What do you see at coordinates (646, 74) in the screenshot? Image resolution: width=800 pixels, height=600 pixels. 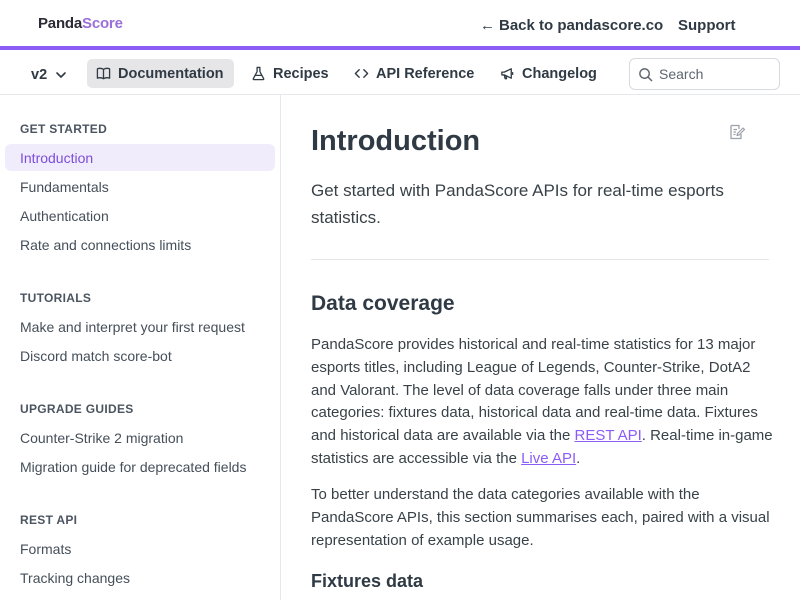 I see `search-icon` at bounding box center [646, 74].